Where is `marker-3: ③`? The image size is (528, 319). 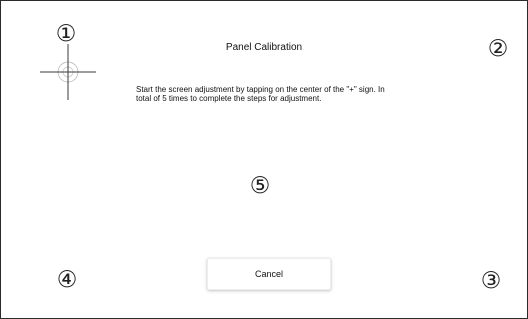
marker-3: ③ is located at coordinates (491, 281).